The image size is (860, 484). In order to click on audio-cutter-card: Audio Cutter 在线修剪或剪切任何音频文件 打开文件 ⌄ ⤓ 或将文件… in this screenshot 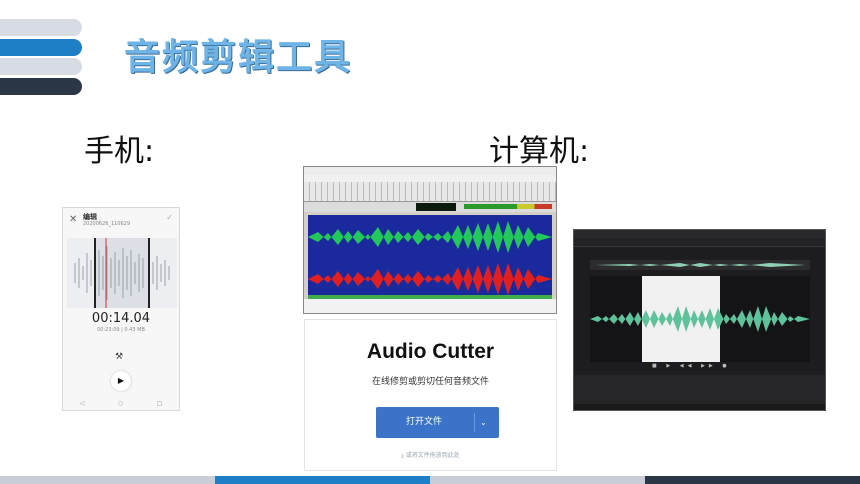, I will do `click(430, 395)`.